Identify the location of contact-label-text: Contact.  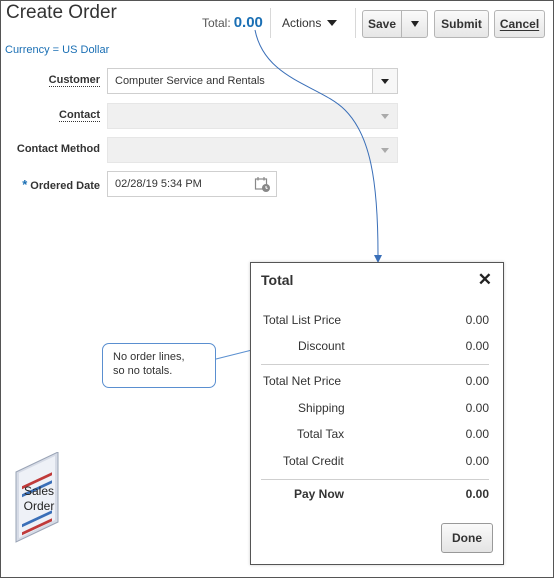
(79, 115).